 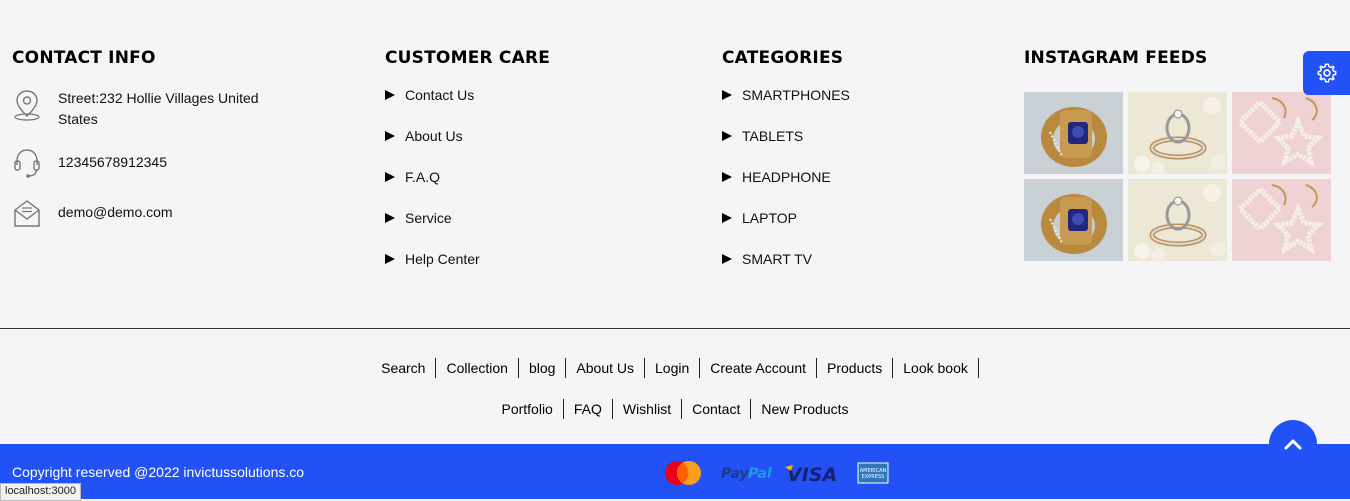 I want to click on paypal-icon: Pay Pal, so click(x=746, y=474).